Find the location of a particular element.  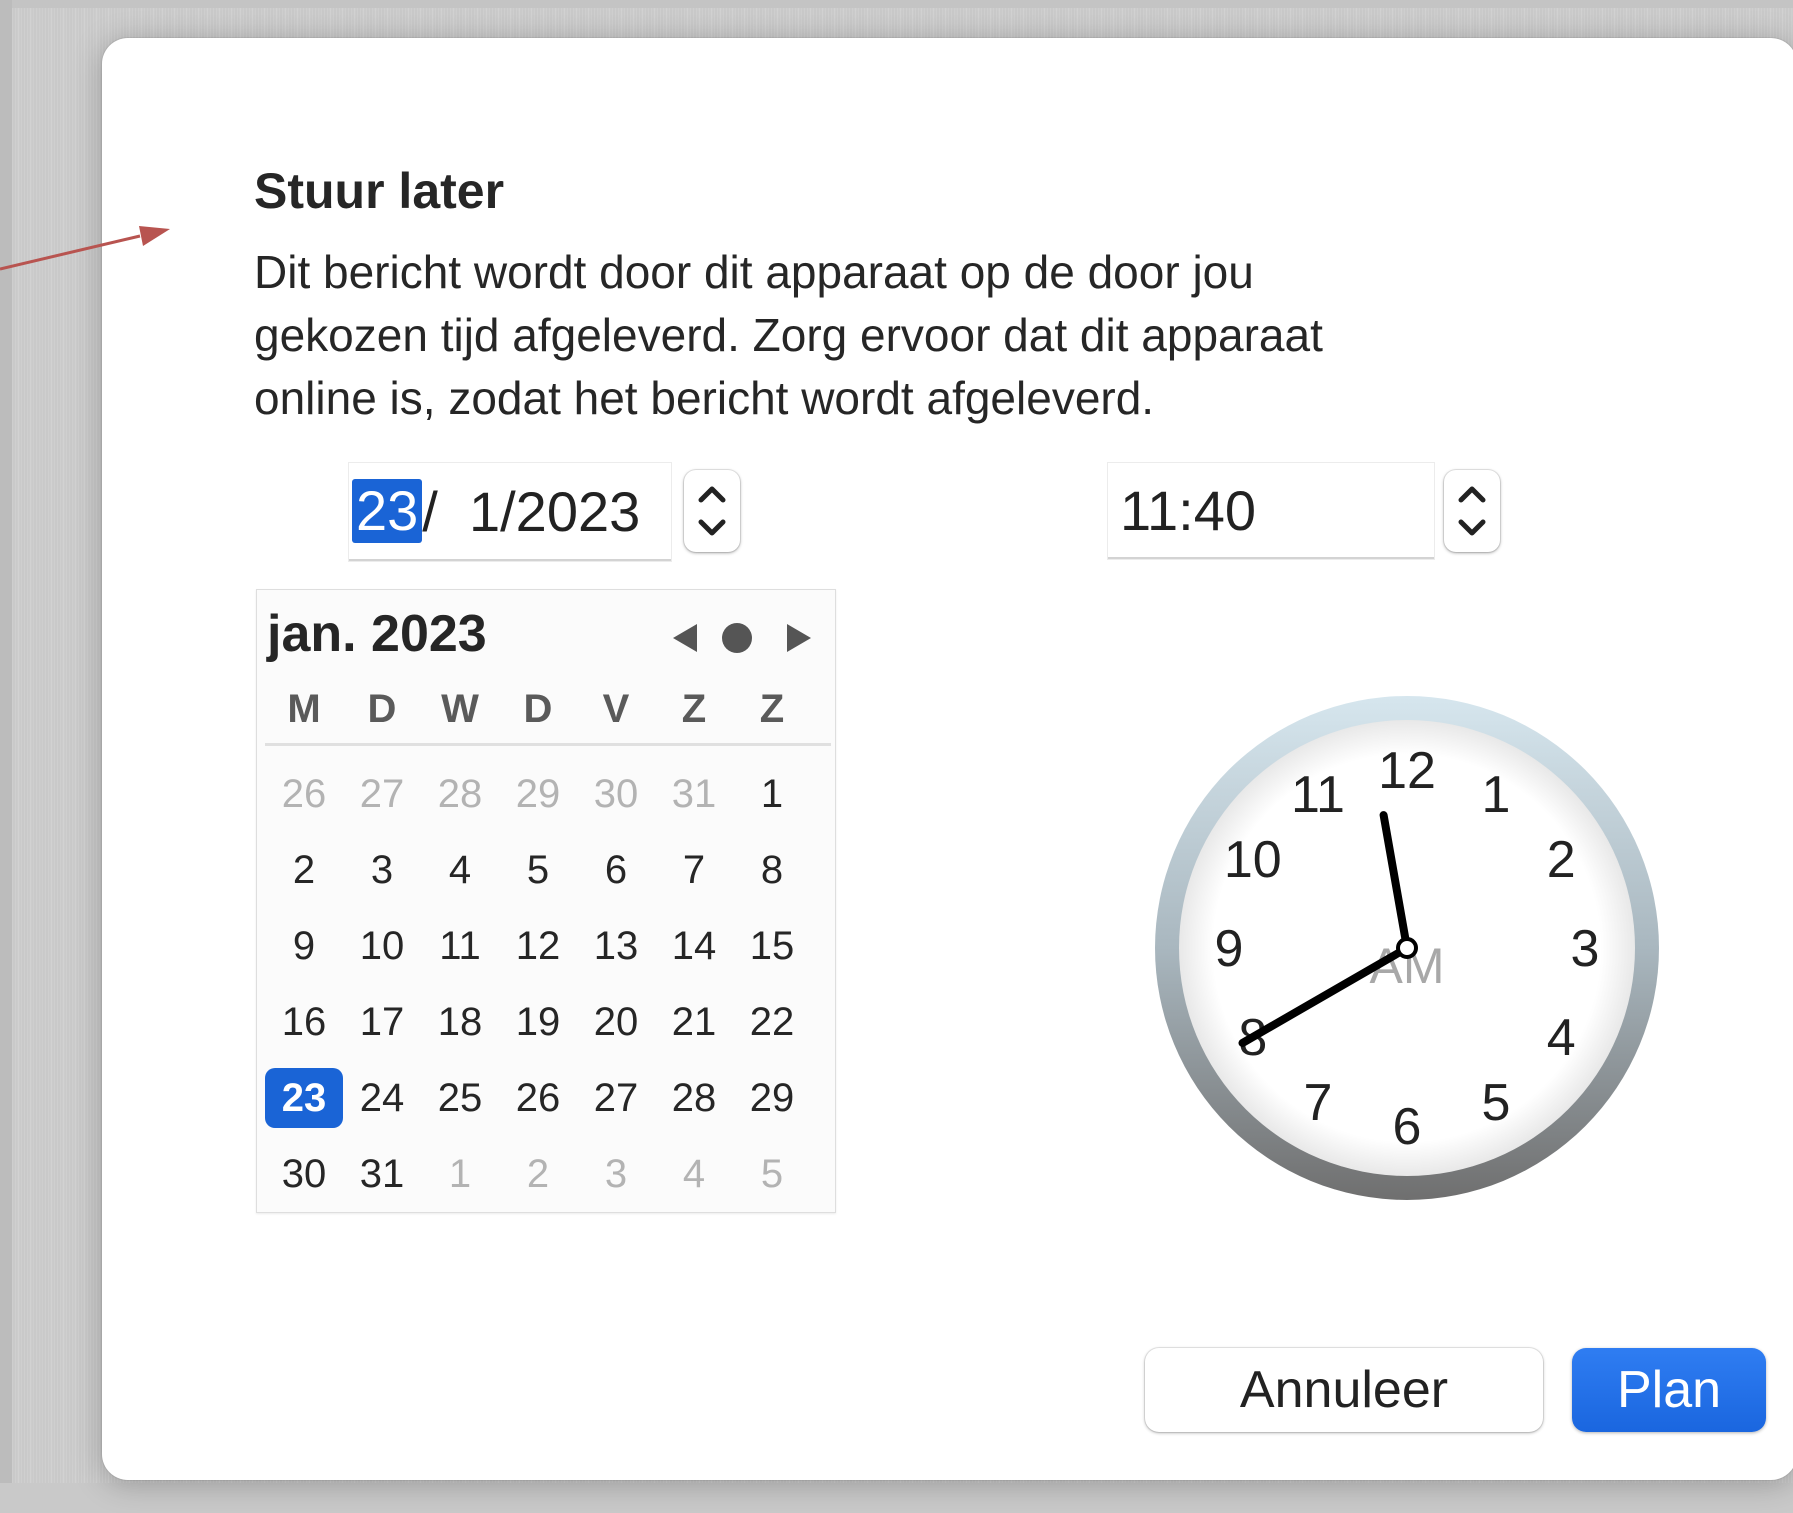

calendar-day: 19 is located at coordinates (538, 1022).